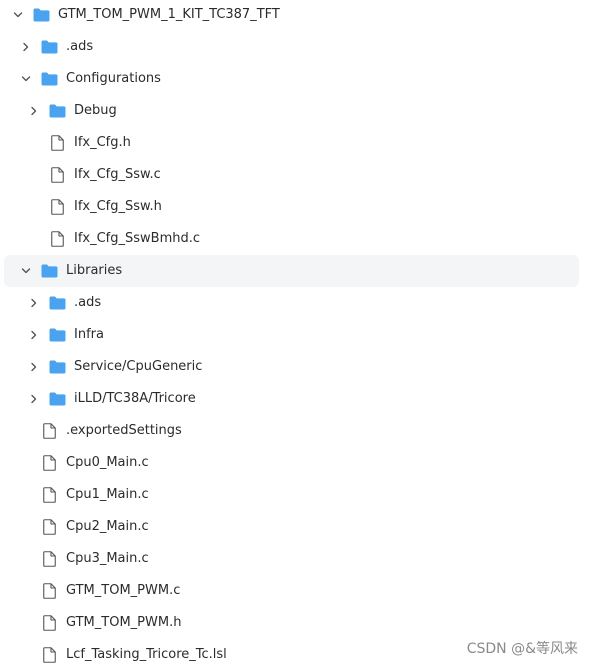 The image size is (592, 667). Describe the element at coordinates (95, 110) in the screenshot. I see `tree-item-label: Debug` at that location.